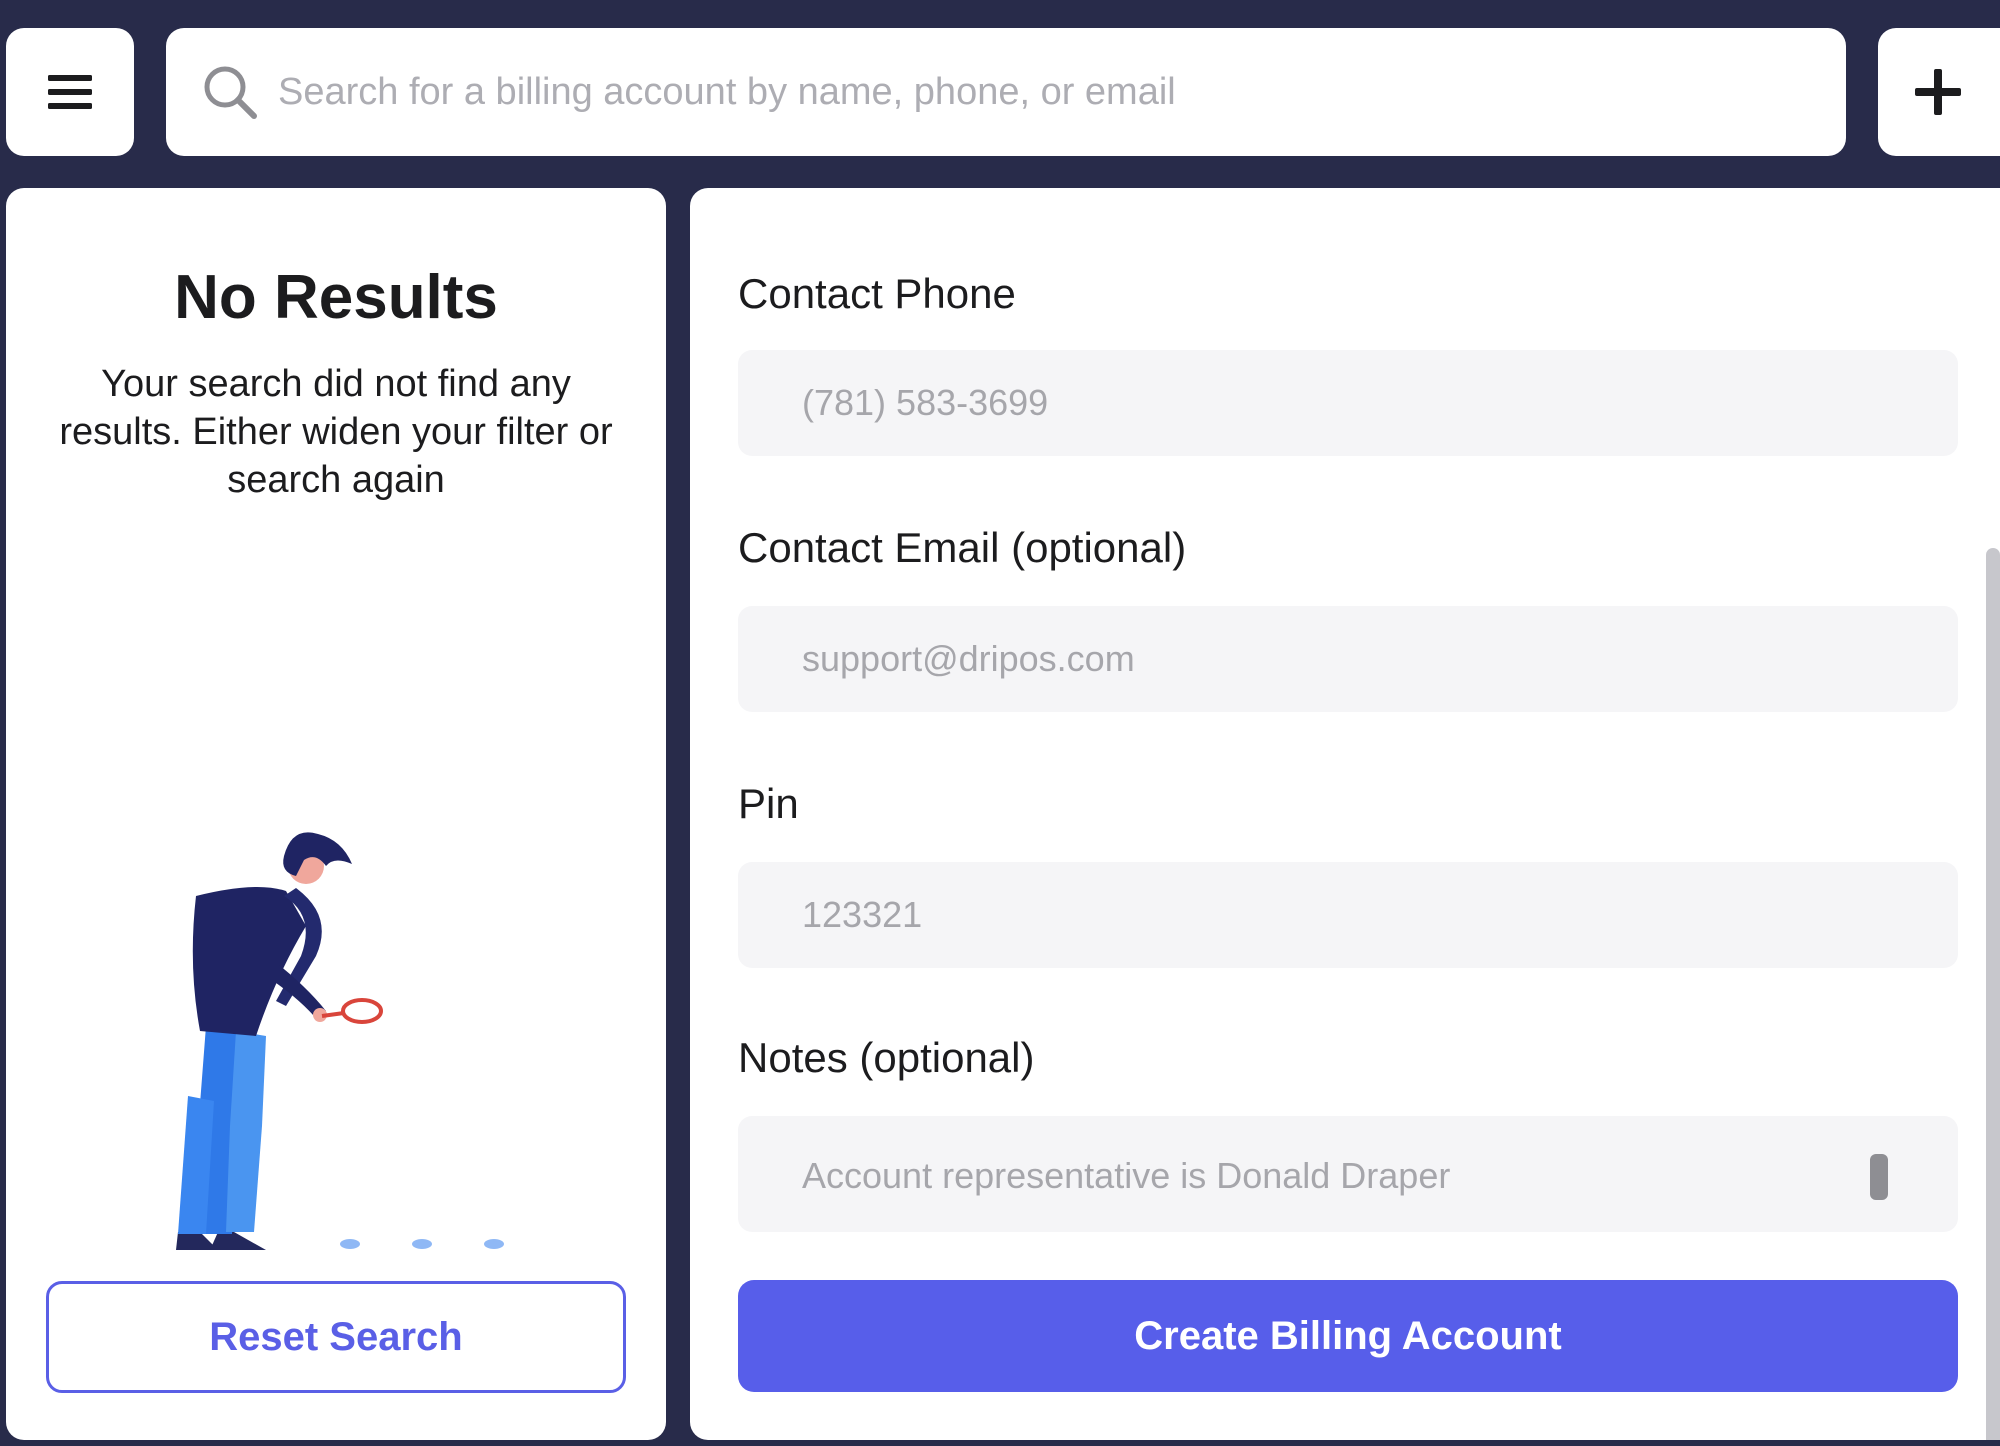  Describe the element at coordinates (1348, 1174) in the screenshot. I see `notes-field` at that location.